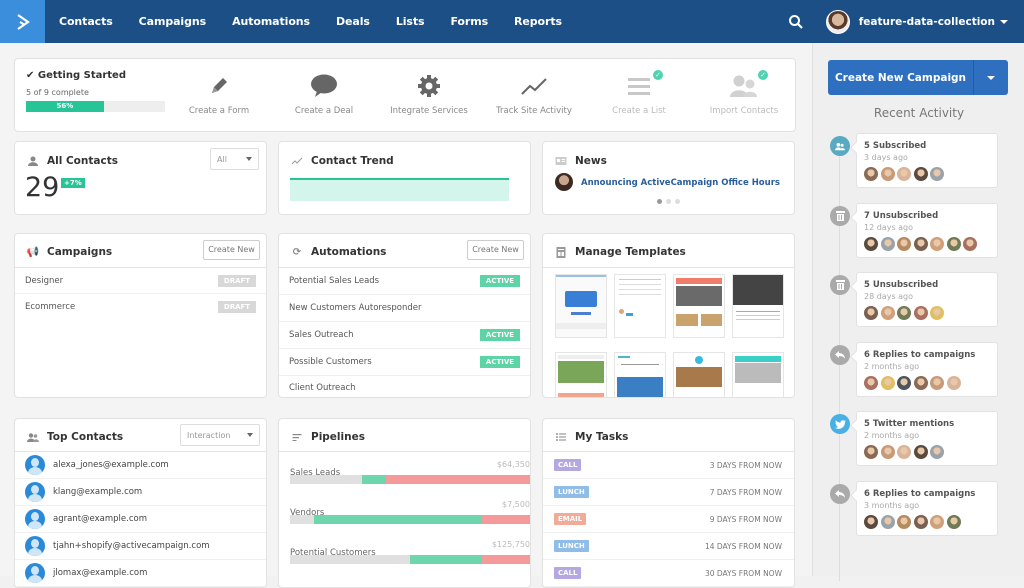 This screenshot has height=588, width=1024. I want to click on news-headline-link: Announcing ActiveCampaign Office Hours, so click(680, 183).